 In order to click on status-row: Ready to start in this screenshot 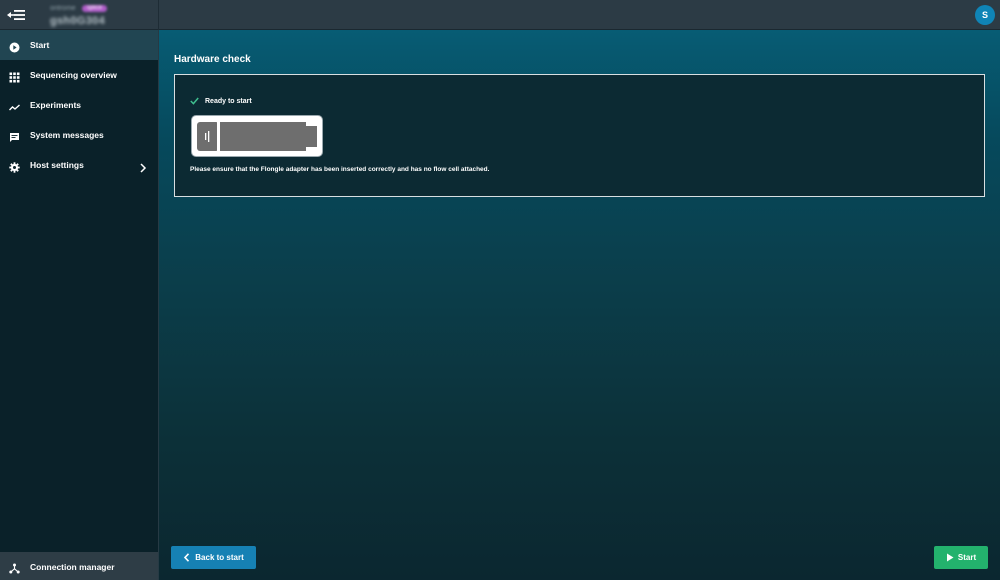, I will do `click(221, 101)`.